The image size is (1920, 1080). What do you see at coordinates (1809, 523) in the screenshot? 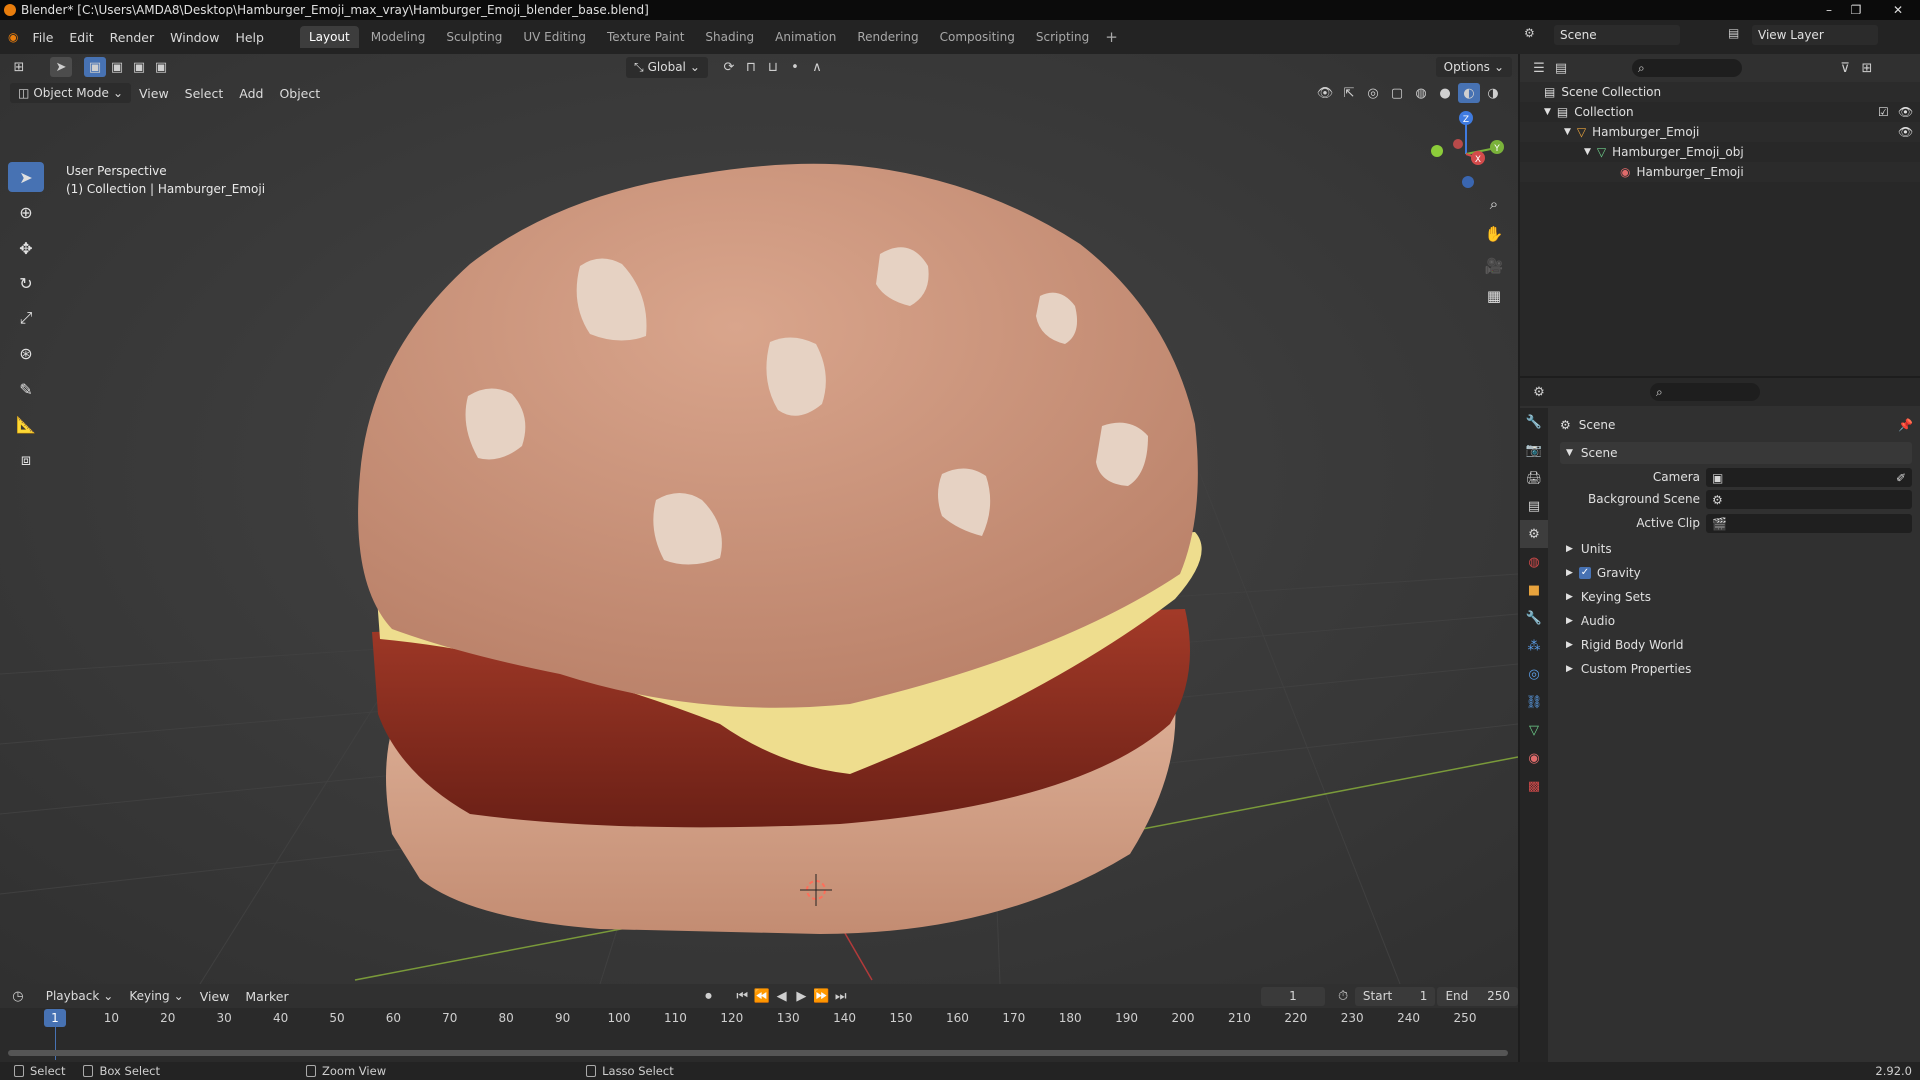
I see `active-clip-field: 🎬` at bounding box center [1809, 523].